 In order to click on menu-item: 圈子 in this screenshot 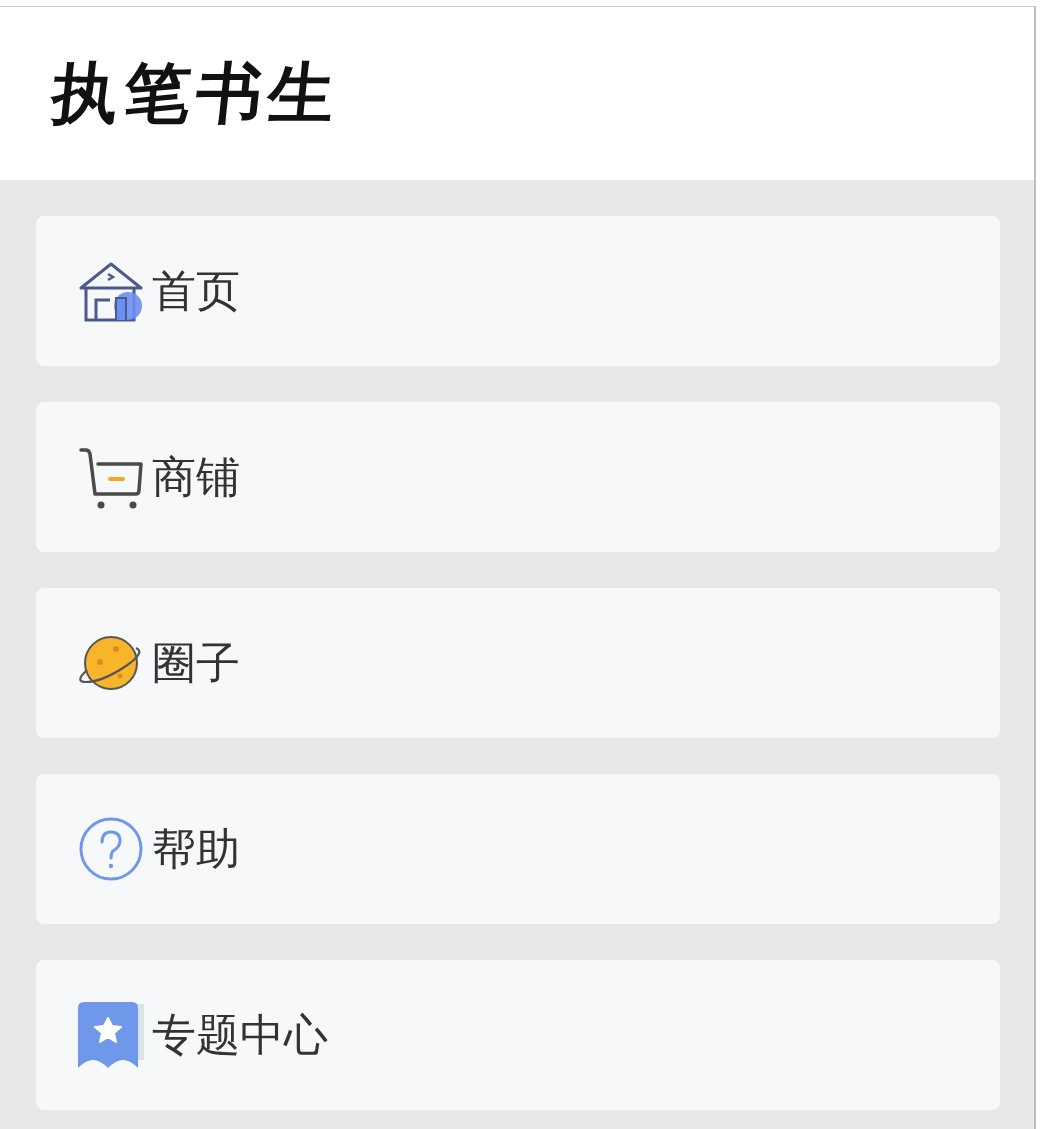, I will do `click(518, 663)`.